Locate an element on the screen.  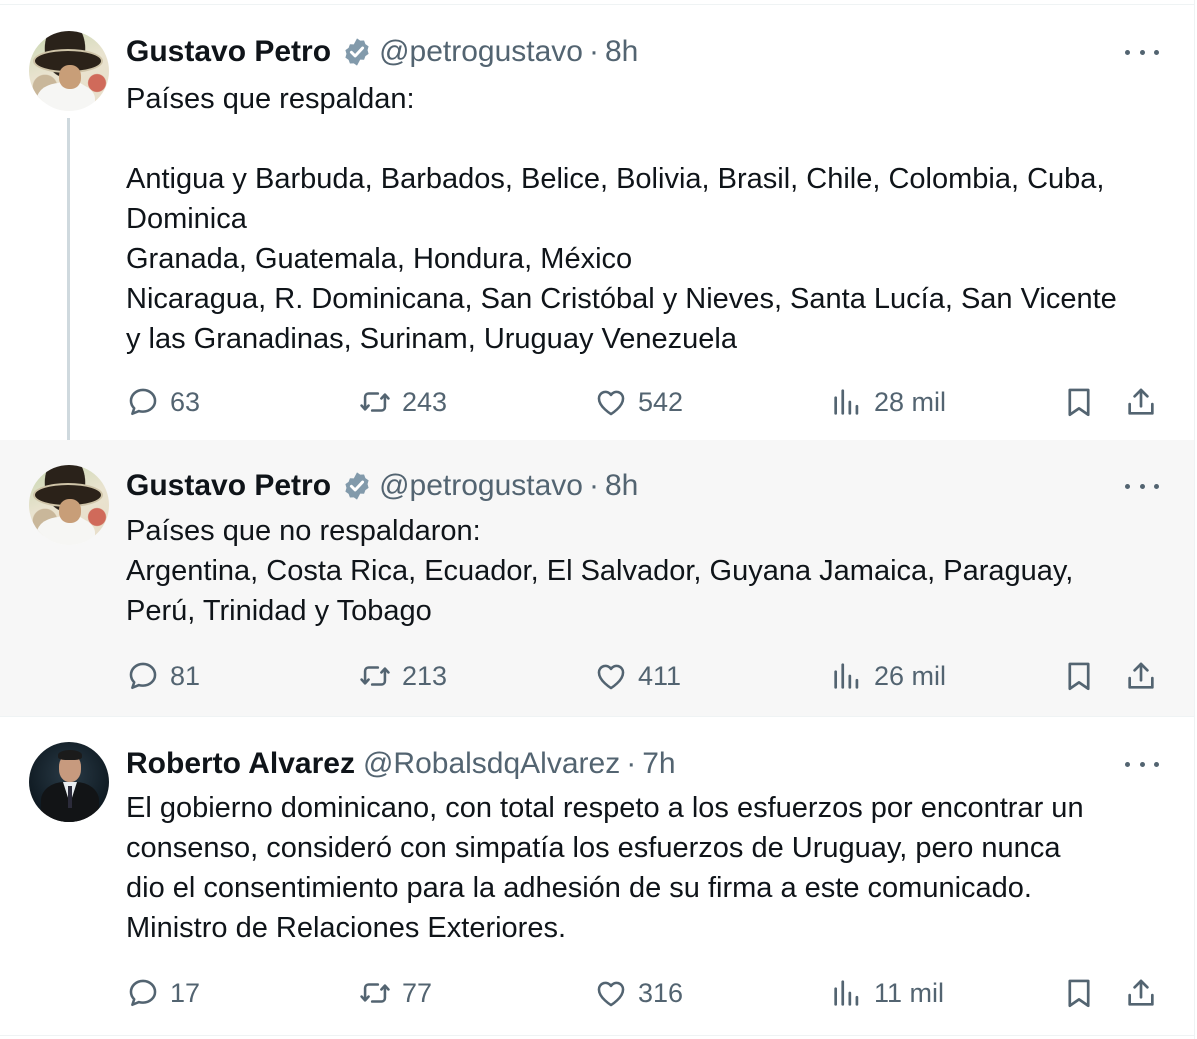
like-button: 316 is located at coordinates (638, 993).